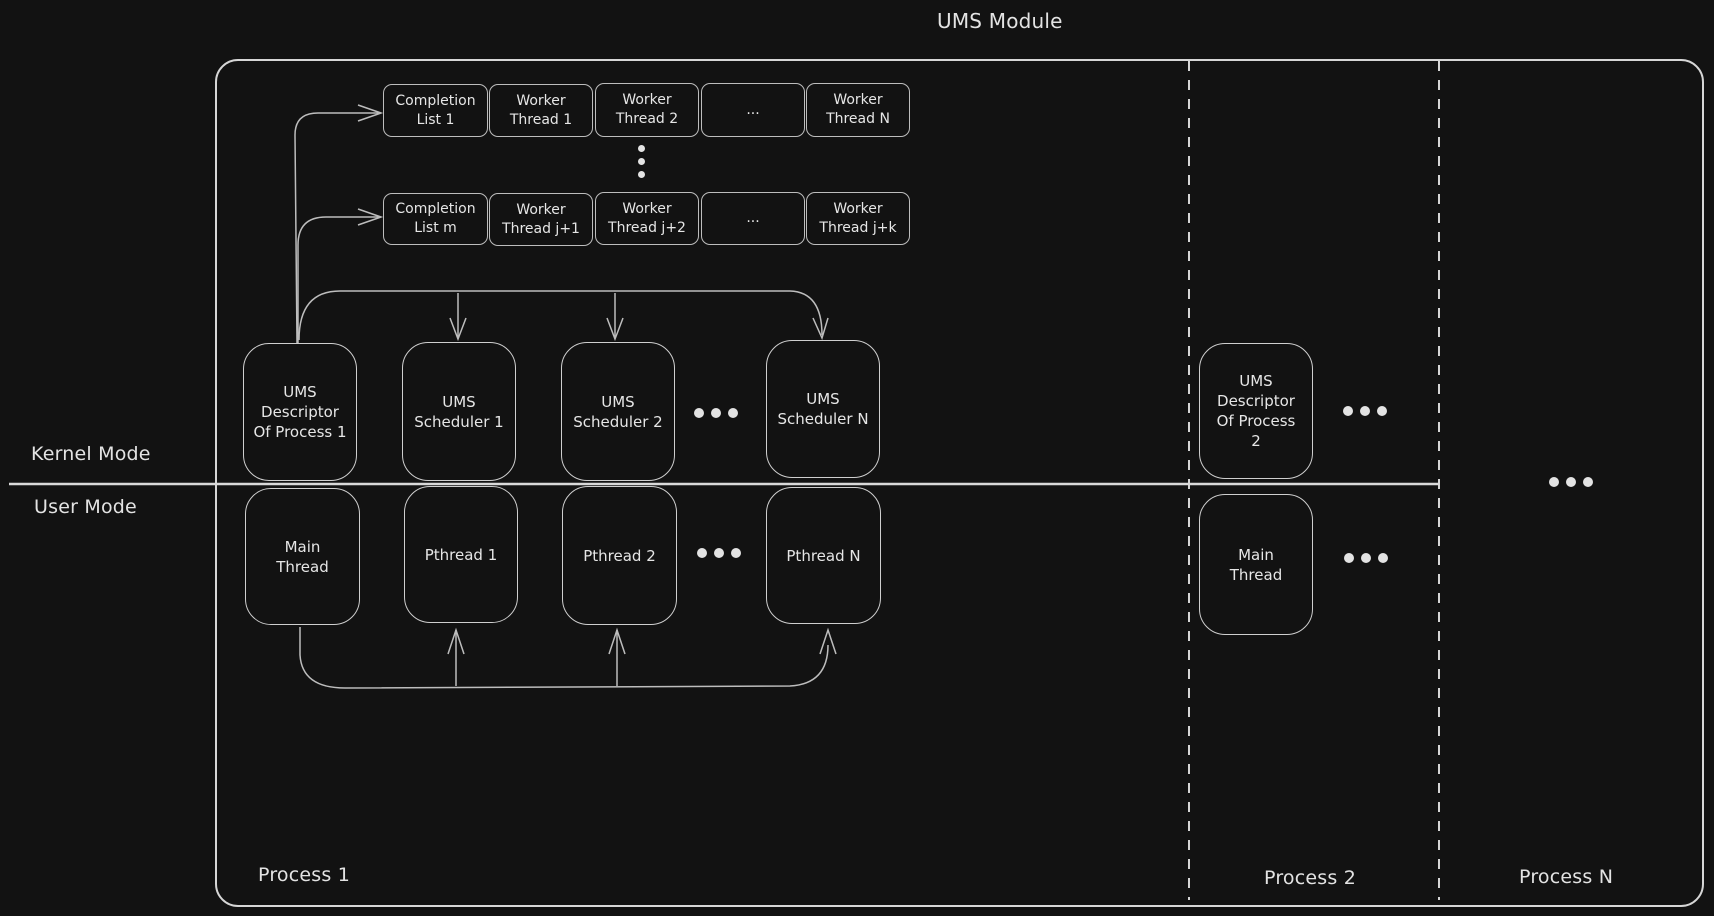 The image size is (1714, 916). I want to click on worker-thread-cell: Worker Thread 1, so click(541, 110).